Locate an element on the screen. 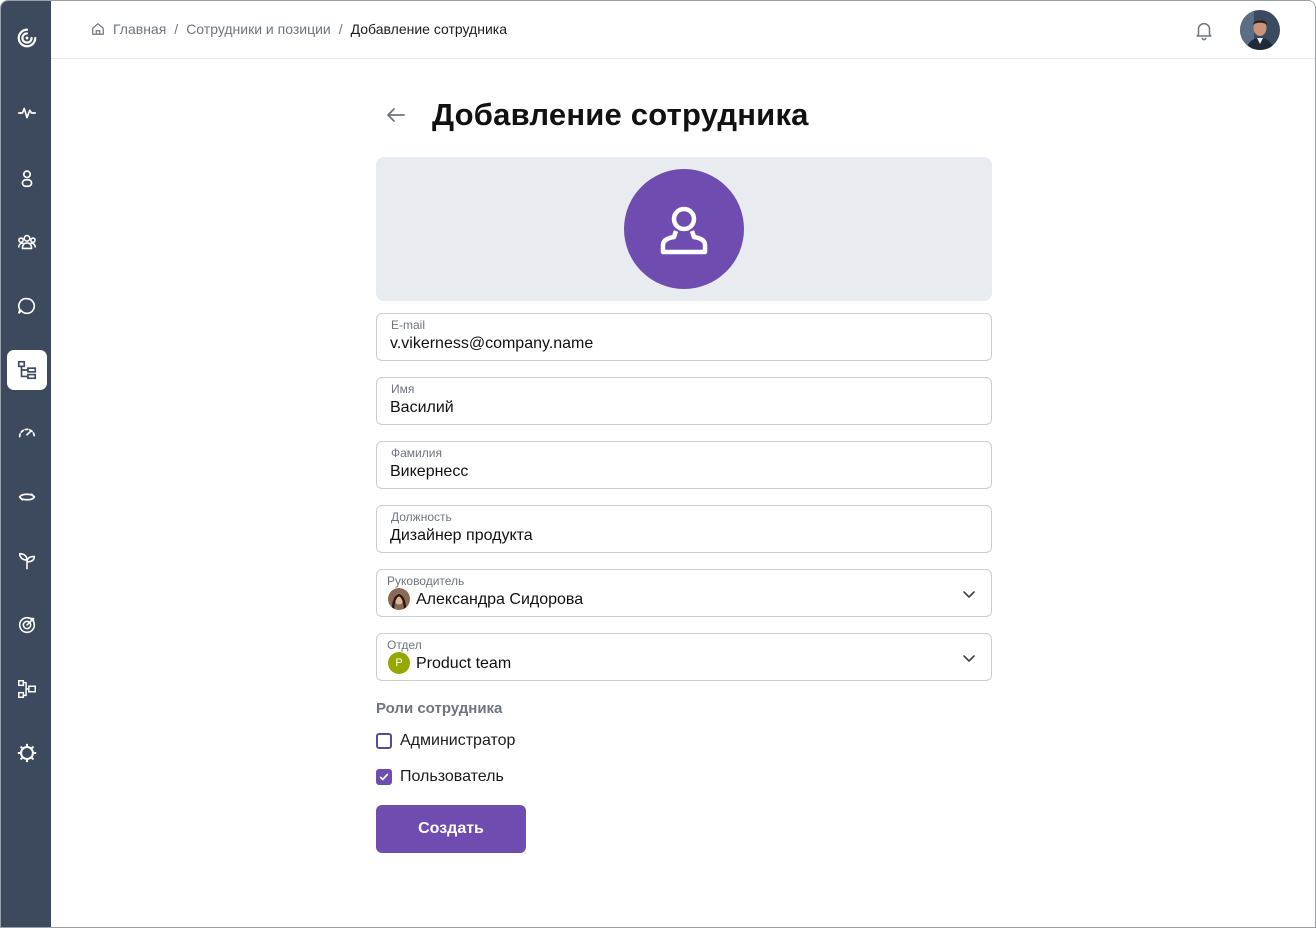 The image size is (1316, 928). chat-icon is located at coordinates (27, 306).